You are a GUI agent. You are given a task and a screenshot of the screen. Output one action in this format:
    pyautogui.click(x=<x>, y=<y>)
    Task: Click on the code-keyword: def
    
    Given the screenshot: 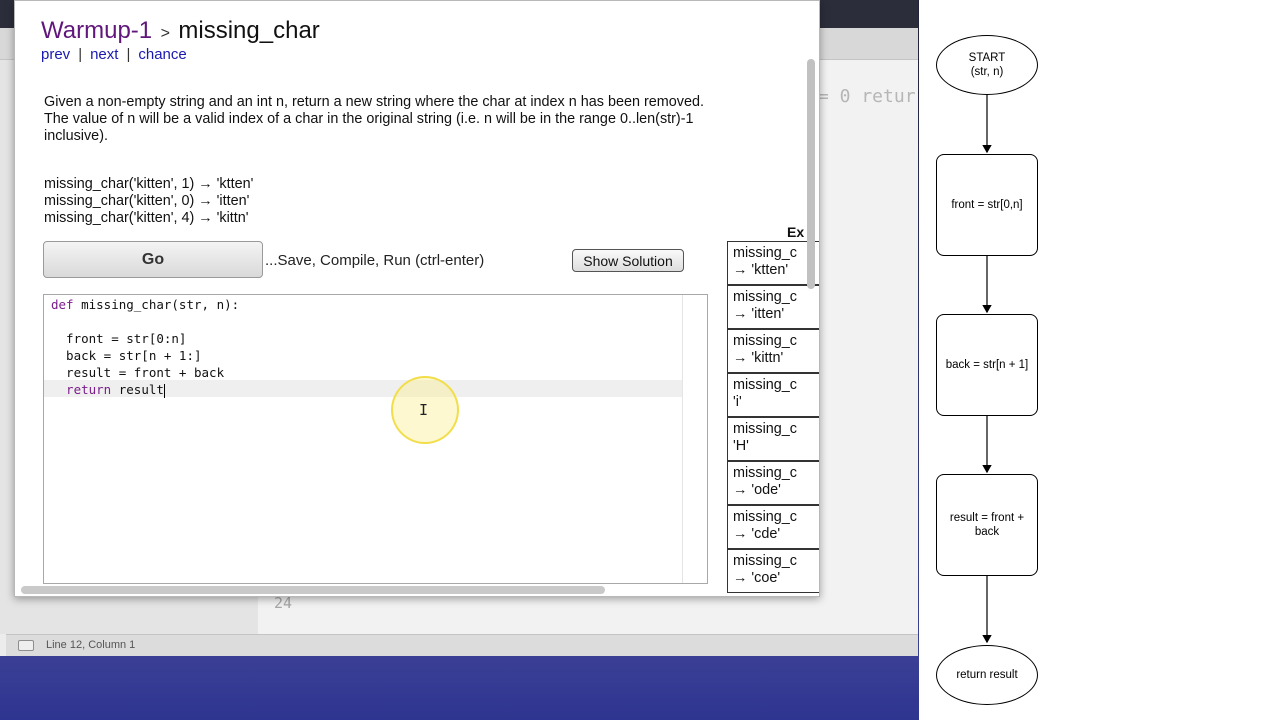 What is the action you would take?
    pyautogui.click(x=62, y=304)
    